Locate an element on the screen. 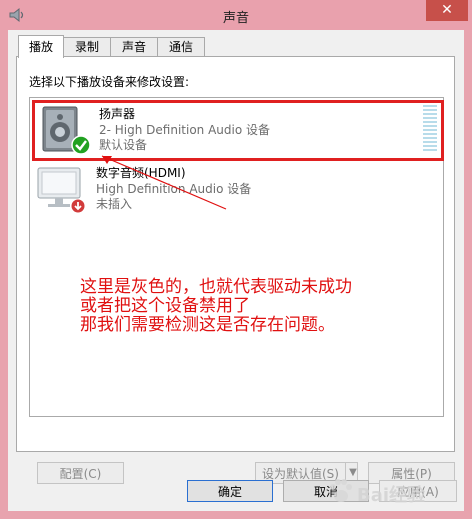  tab-recording: 录制 is located at coordinates (87, 47).